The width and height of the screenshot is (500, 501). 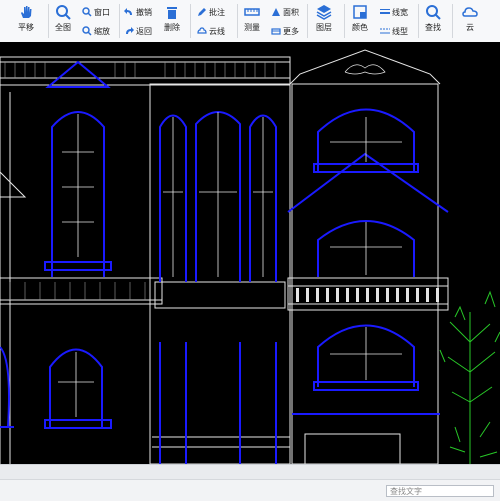 What do you see at coordinates (26, 27) in the screenshot?
I see `pan-label: 平移` at bounding box center [26, 27].